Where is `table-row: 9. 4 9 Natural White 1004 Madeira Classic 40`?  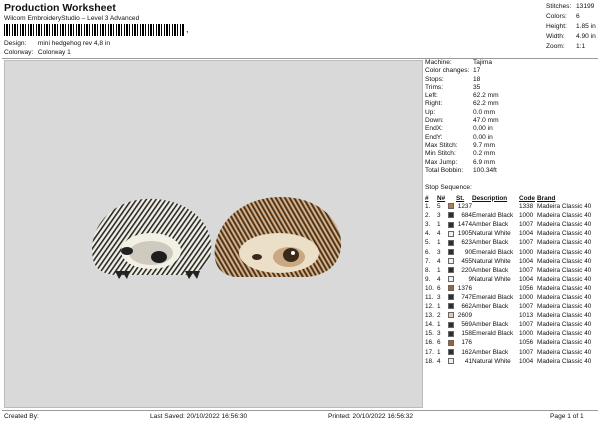
table-row: 9. 4 9 Natural White 1004 Madeira Classic 40 is located at coordinates (512, 279).